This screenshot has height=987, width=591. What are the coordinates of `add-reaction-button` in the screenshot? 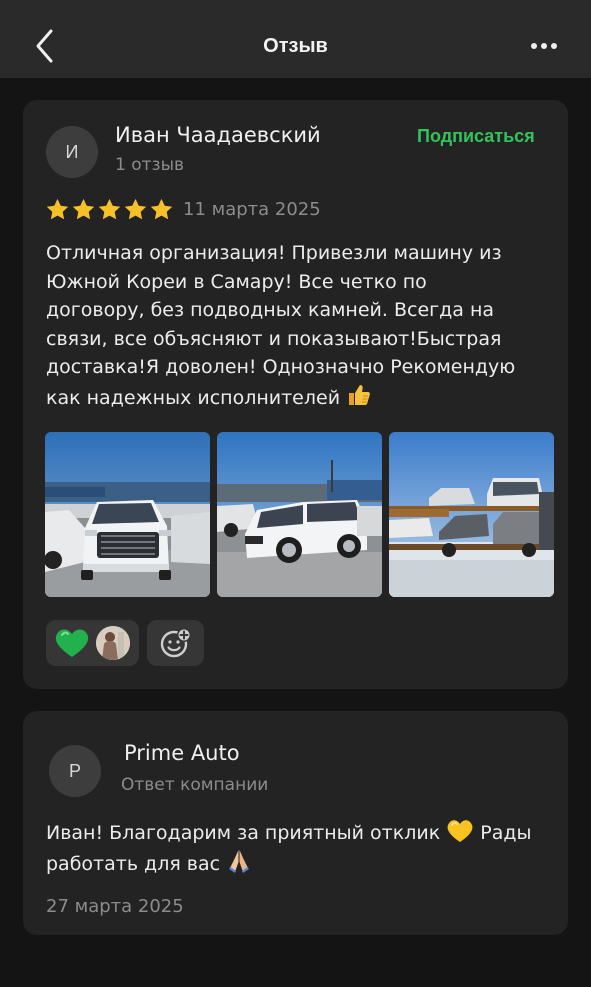 It's located at (175, 643).